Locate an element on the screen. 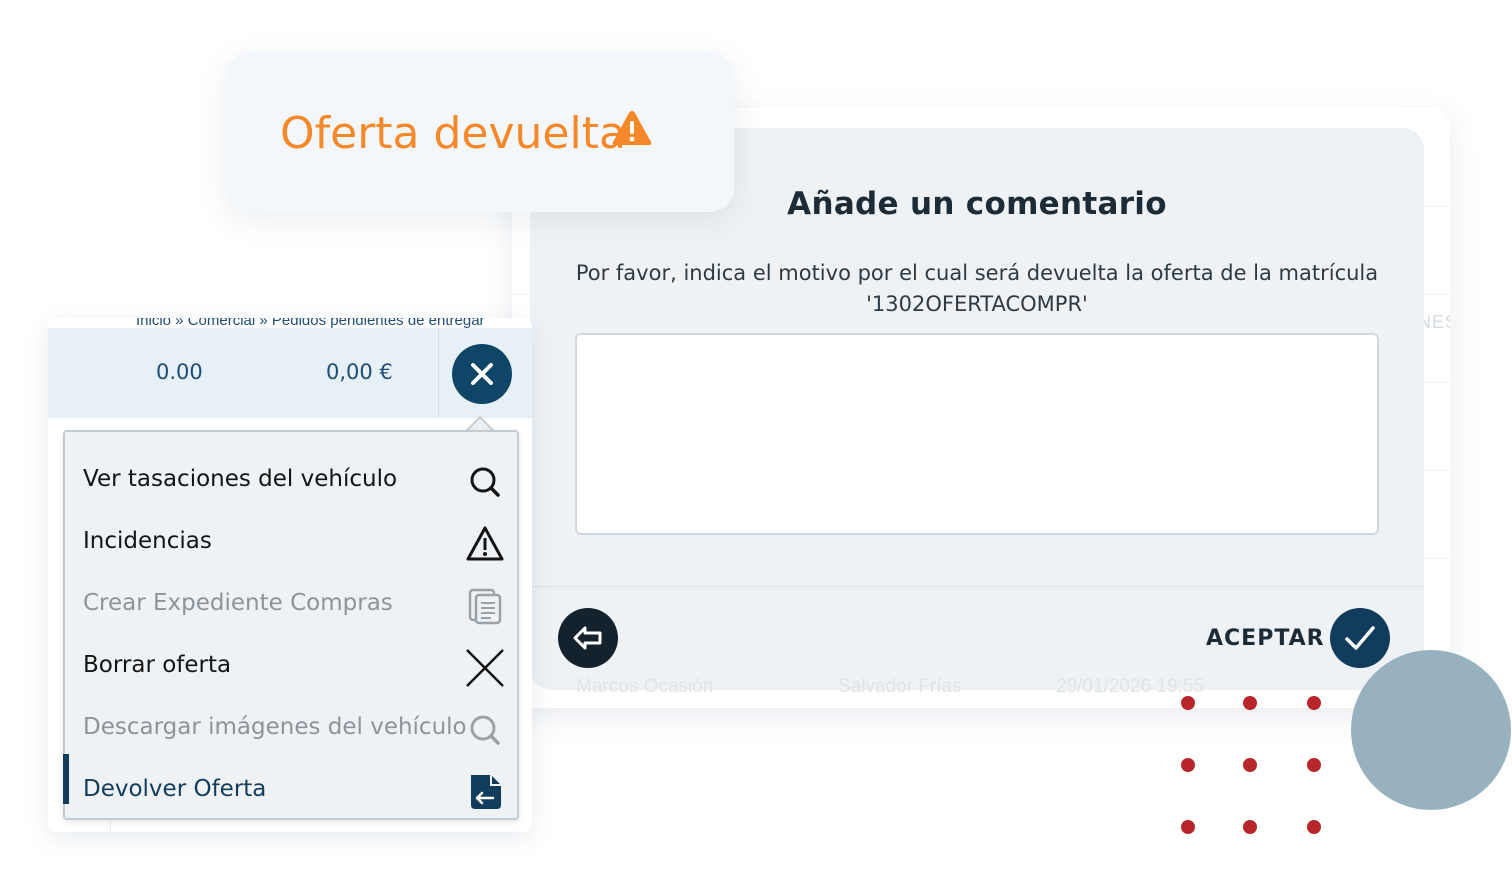  arrow-left-icon is located at coordinates (587, 638).